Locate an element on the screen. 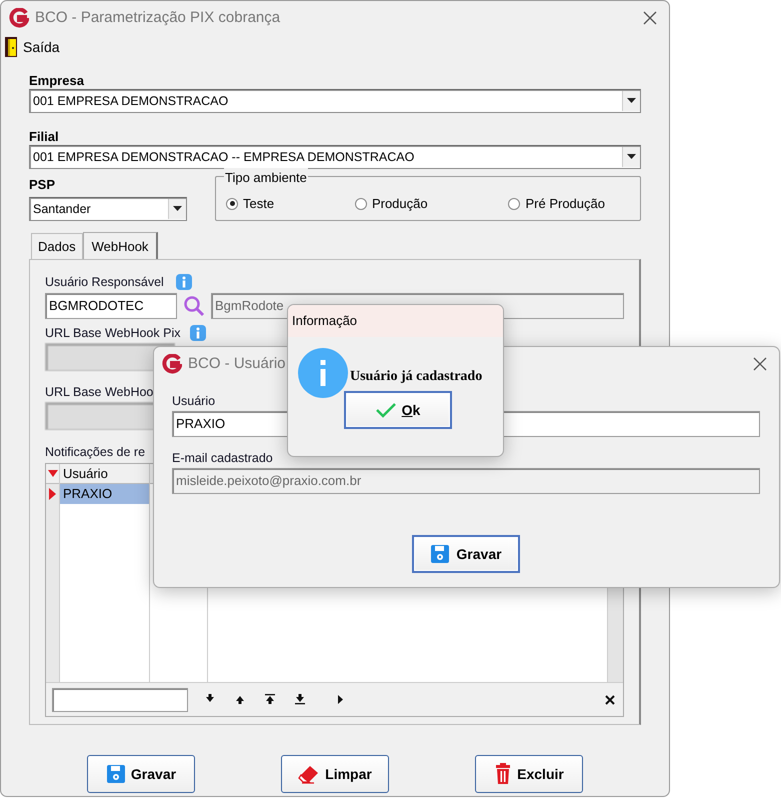 The image size is (781, 799). field-label: Usuário Responsável is located at coordinates (104, 282).